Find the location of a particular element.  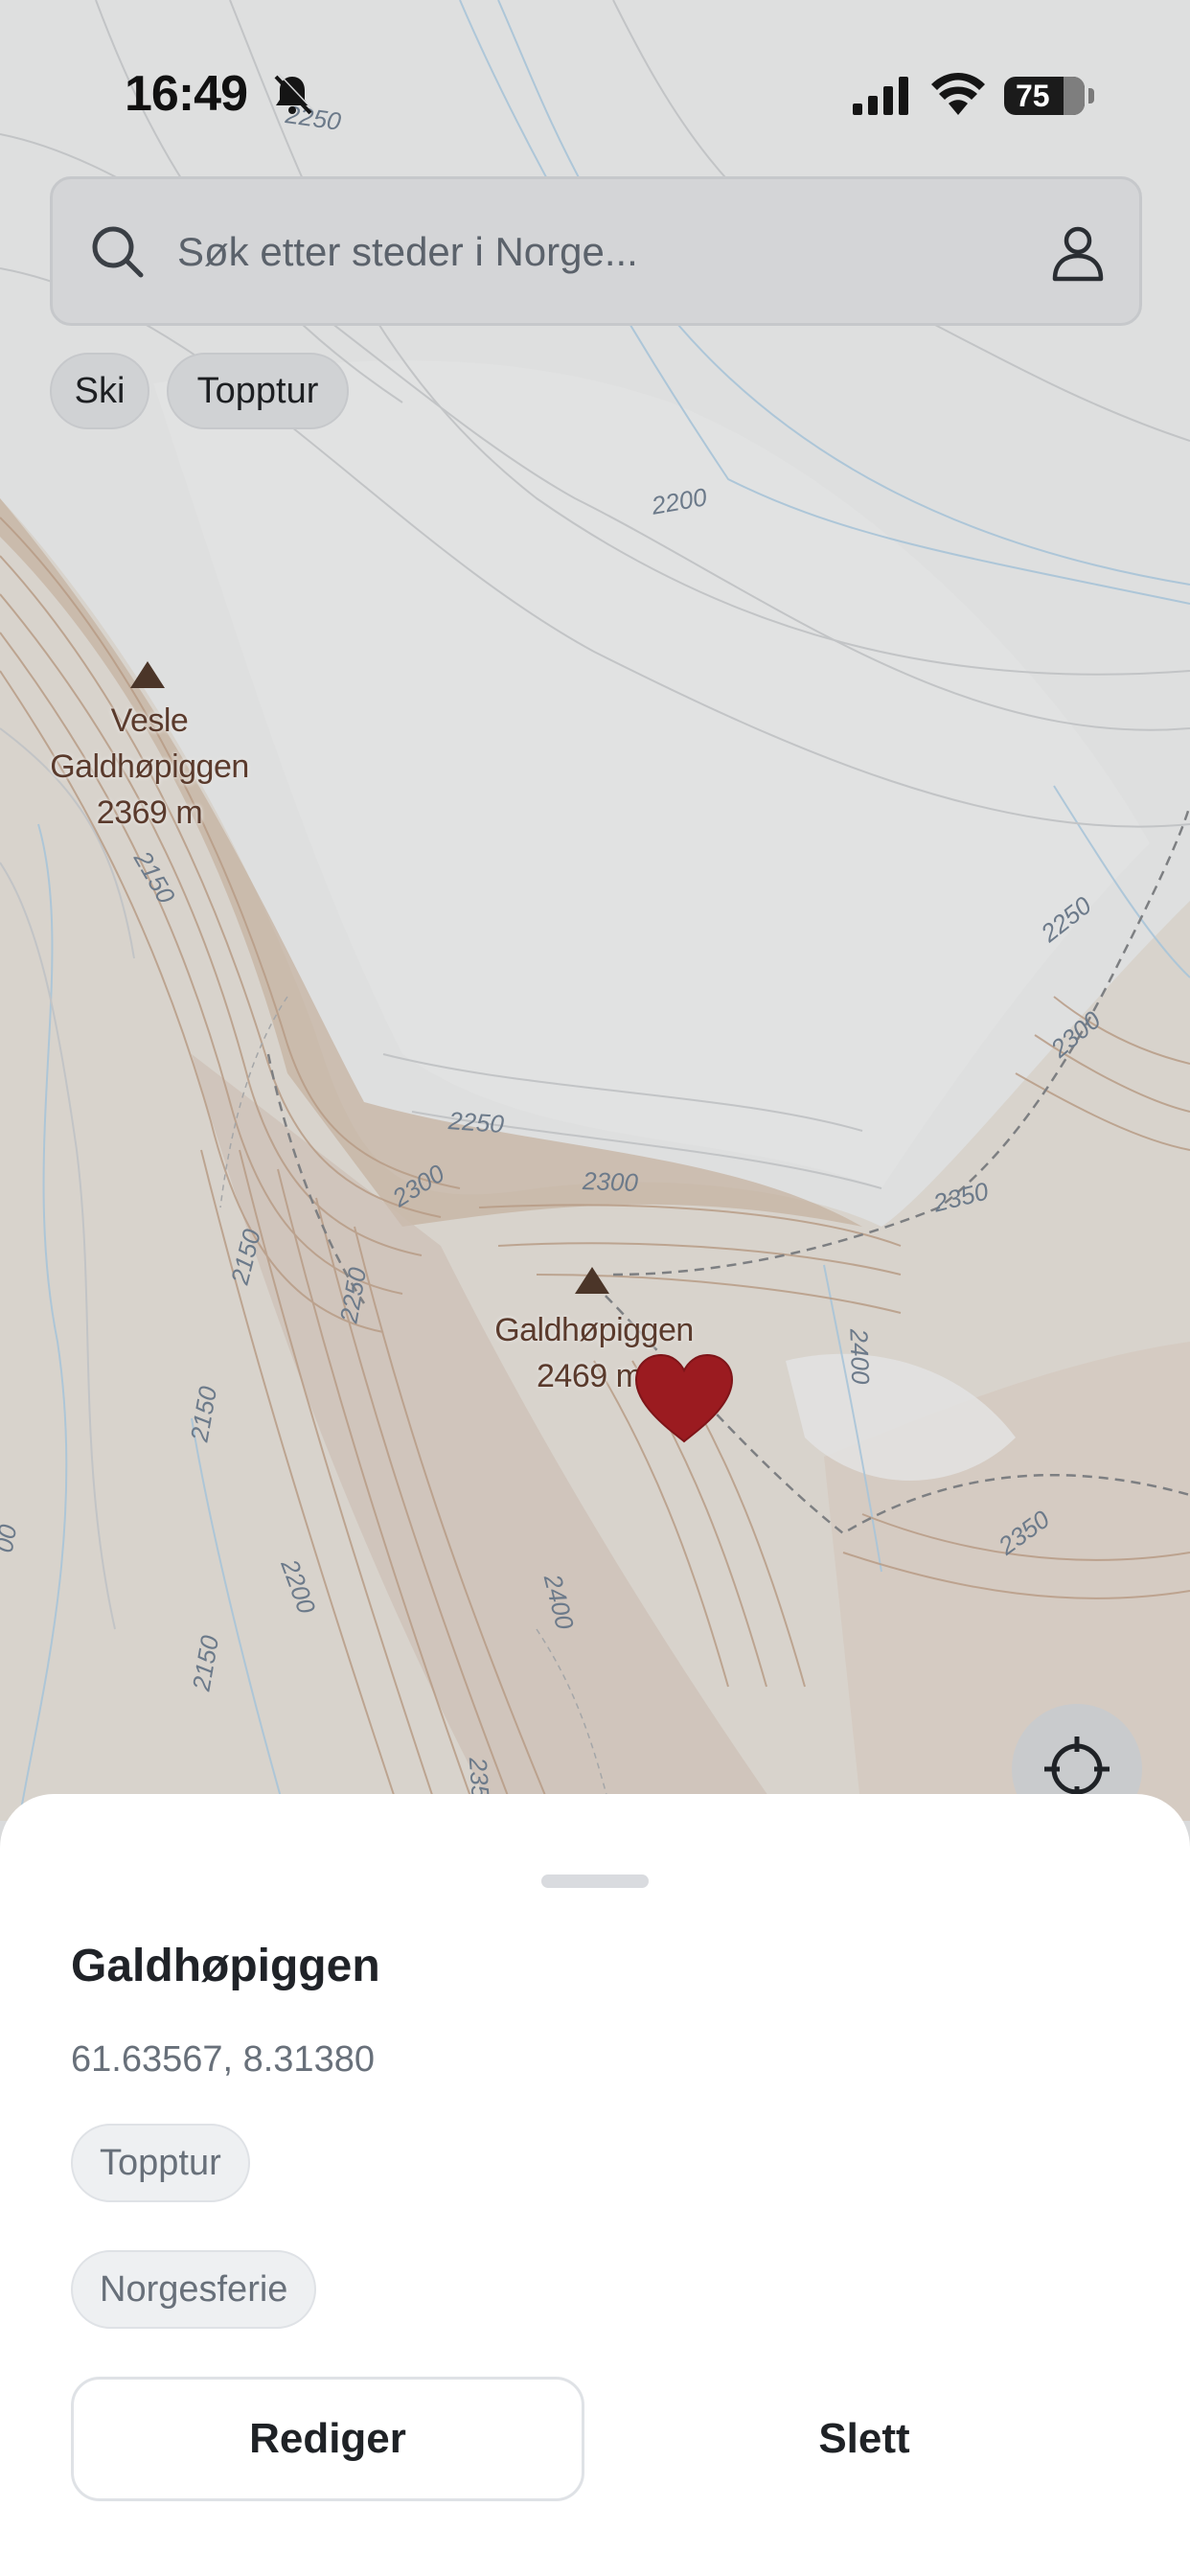

status-bar: 16:49 75 is located at coordinates (595, 96).